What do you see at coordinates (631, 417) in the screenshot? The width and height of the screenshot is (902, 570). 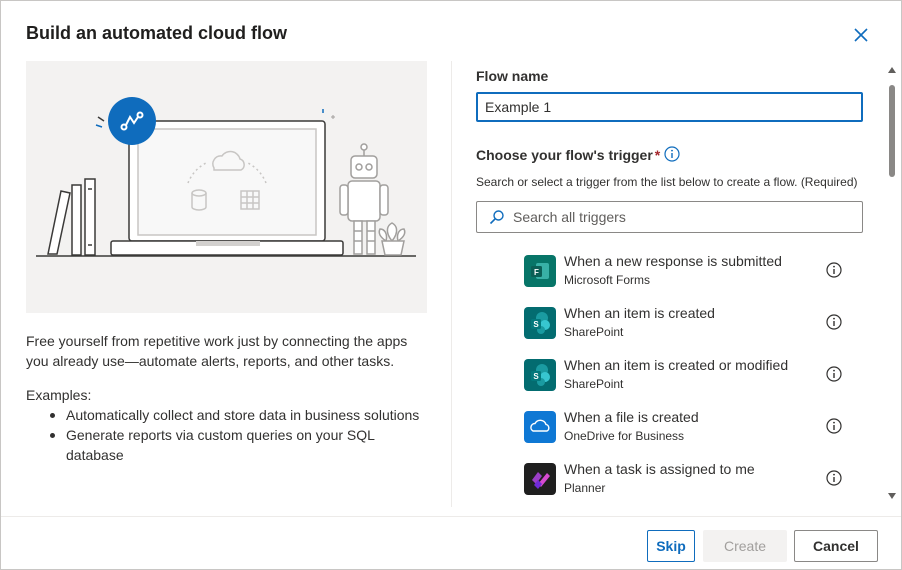 I see `trigger-title: When a file is created` at bounding box center [631, 417].